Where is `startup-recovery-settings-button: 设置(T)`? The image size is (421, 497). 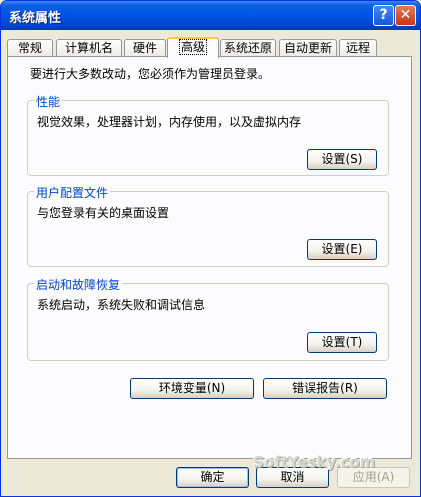
startup-recovery-settings-button: 设置(T) is located at coordinates (342, 342).